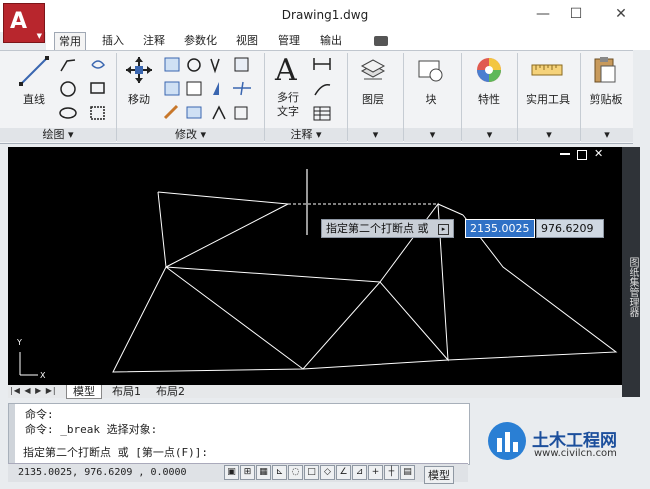 The width and height of the screenshot is (650, 489). Describe the element at coordinates (621, 14) in the screenshot. I see `close-button: ✕` at that location.